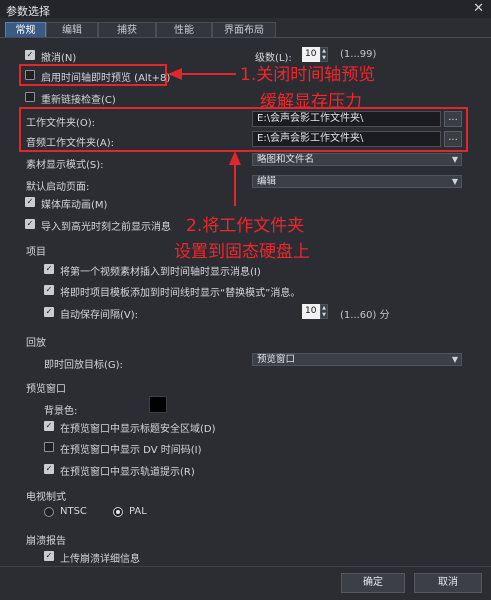  Describe the element at coordinates (49, 426) in the screenshot. I see `title-safe-checkbox: ✓` at that location.